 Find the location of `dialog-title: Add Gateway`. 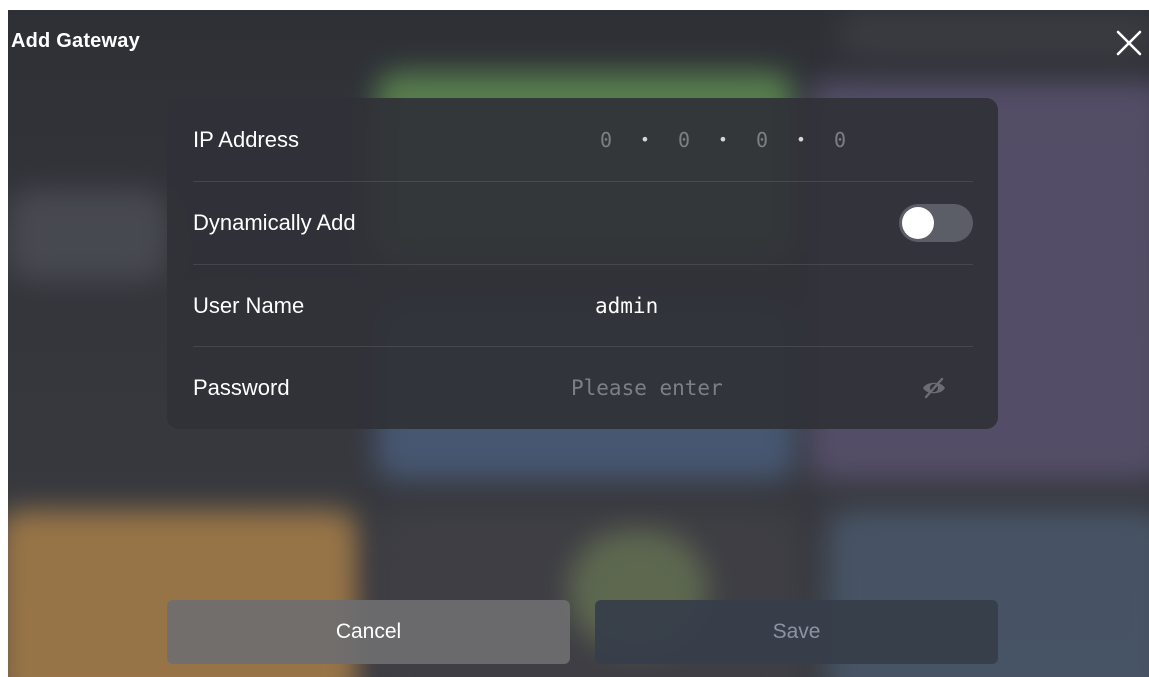

dialog-title: Add Gateway is located at coordinates (75, 41).